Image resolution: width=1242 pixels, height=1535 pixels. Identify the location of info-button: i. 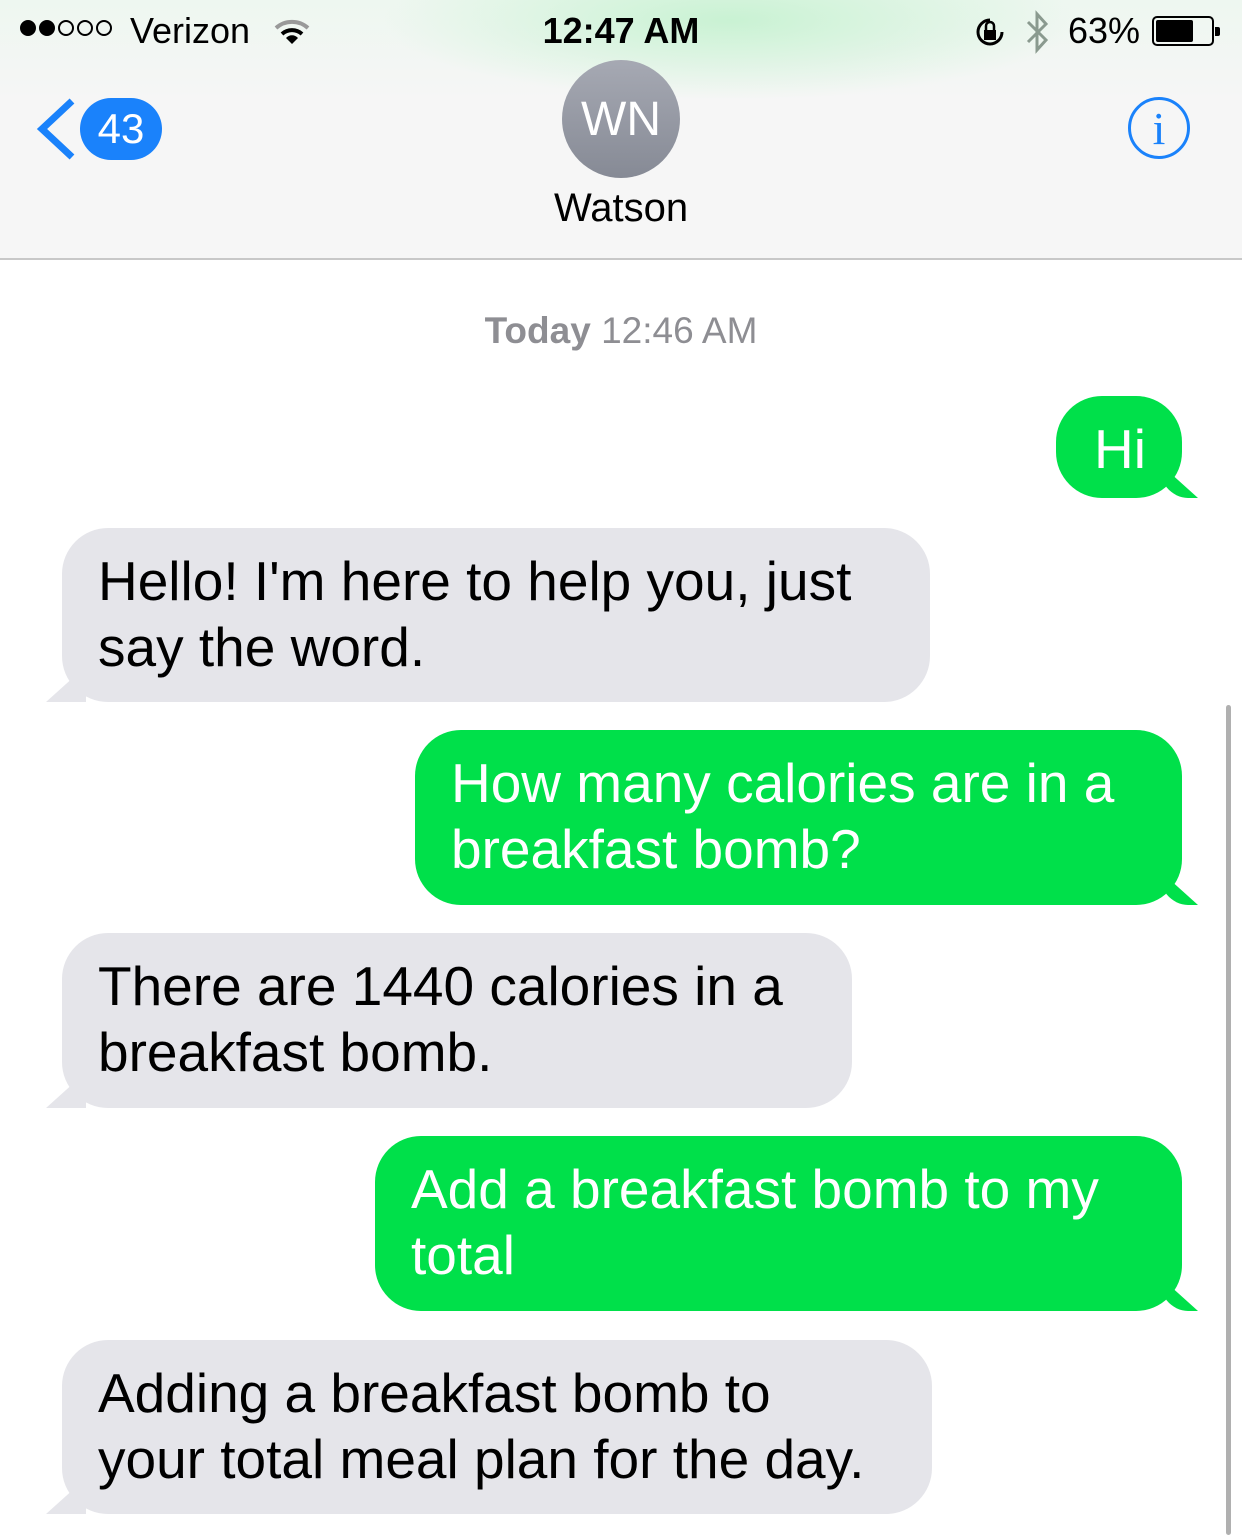
(1159, 128).